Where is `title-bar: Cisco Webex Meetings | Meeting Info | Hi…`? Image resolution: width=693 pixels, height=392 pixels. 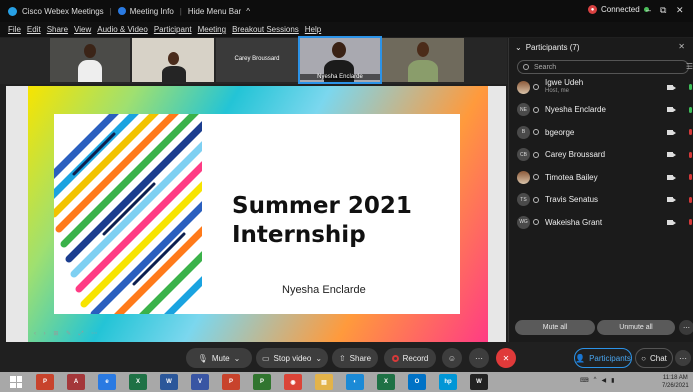
title-bar: Cisco Webex Meetings | Meeting Info | Hi… is located at coordinates (346, 11).